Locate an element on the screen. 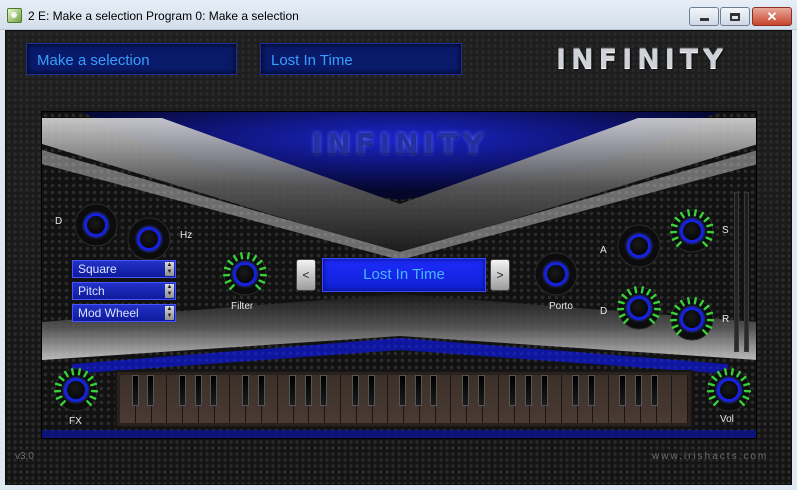 The height and width of the screenshot is (490, 797). fx-label: FX is located at coordinates (75, 421).